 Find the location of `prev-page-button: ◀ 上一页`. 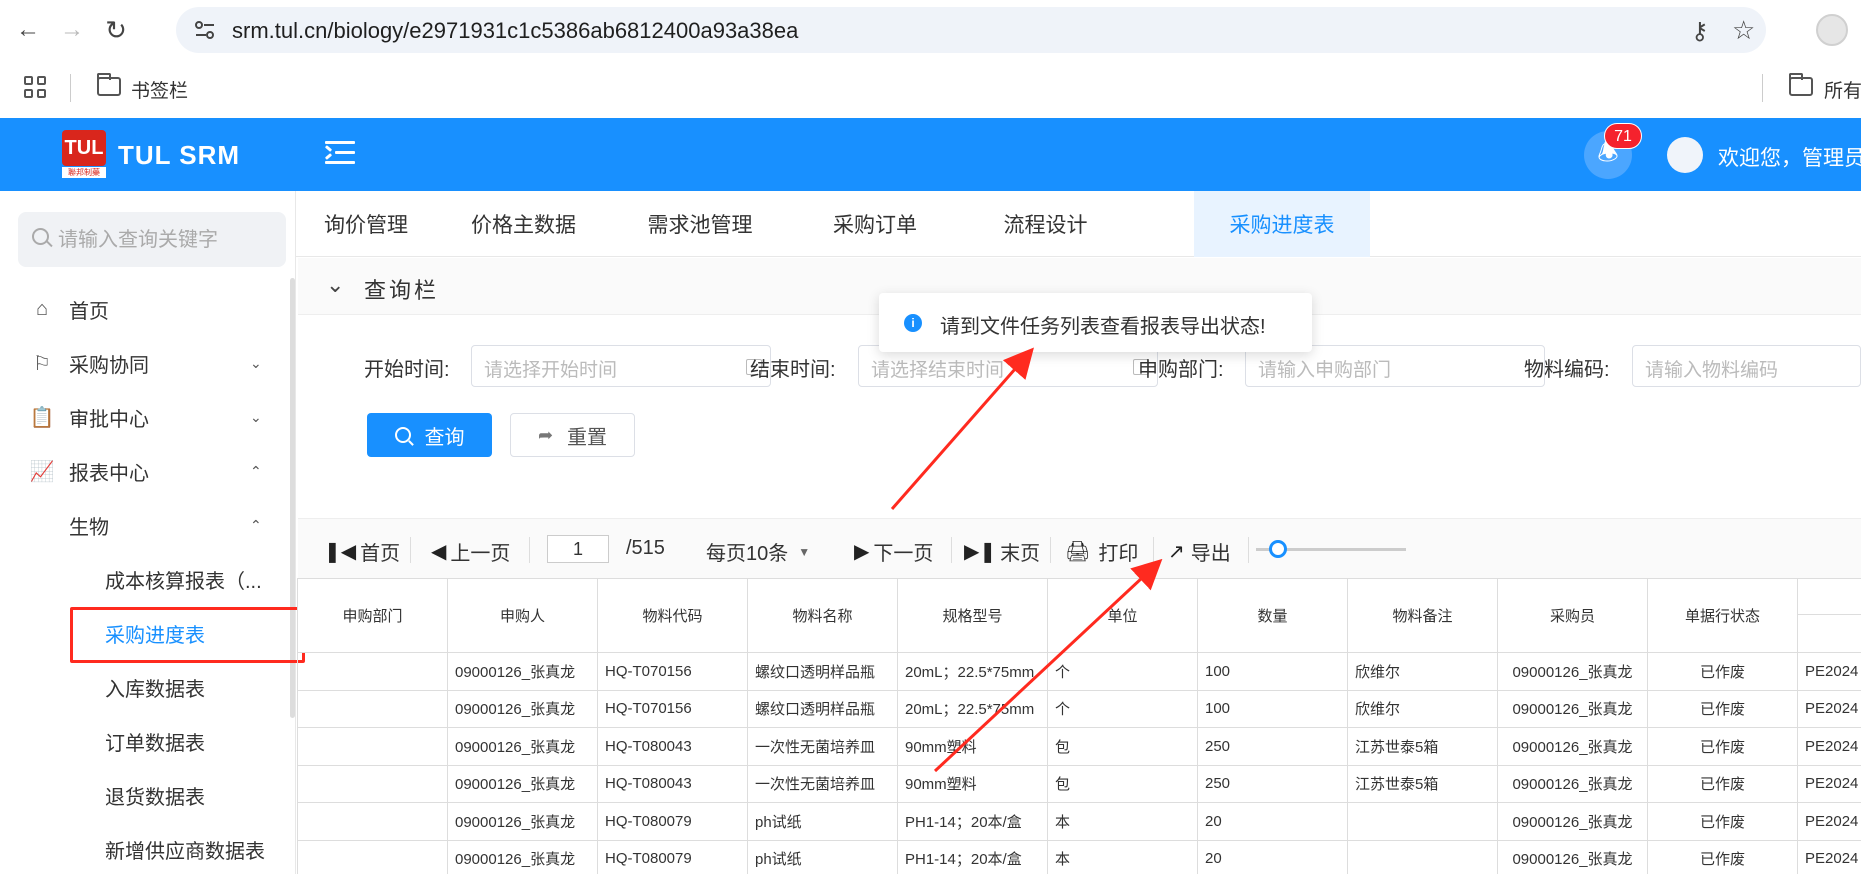

prev-page-button: ◀ 上一页 is located at coordinates (470, 551).